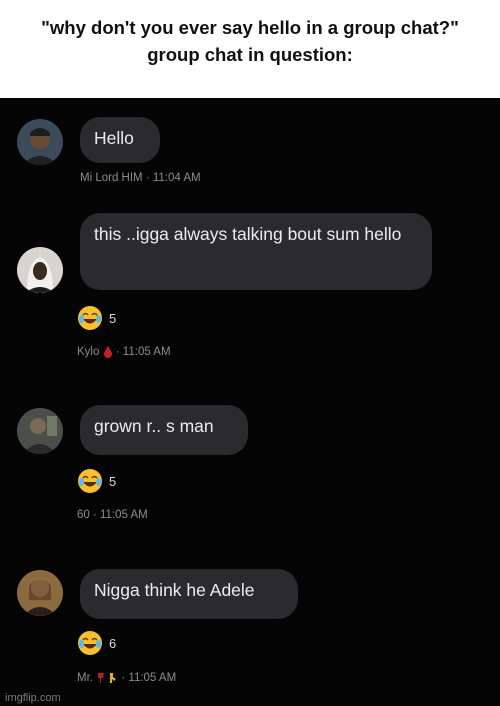  Describe the element at coordinates (114, 138) in the screenshot. I see `message-text: Hello` at that location.